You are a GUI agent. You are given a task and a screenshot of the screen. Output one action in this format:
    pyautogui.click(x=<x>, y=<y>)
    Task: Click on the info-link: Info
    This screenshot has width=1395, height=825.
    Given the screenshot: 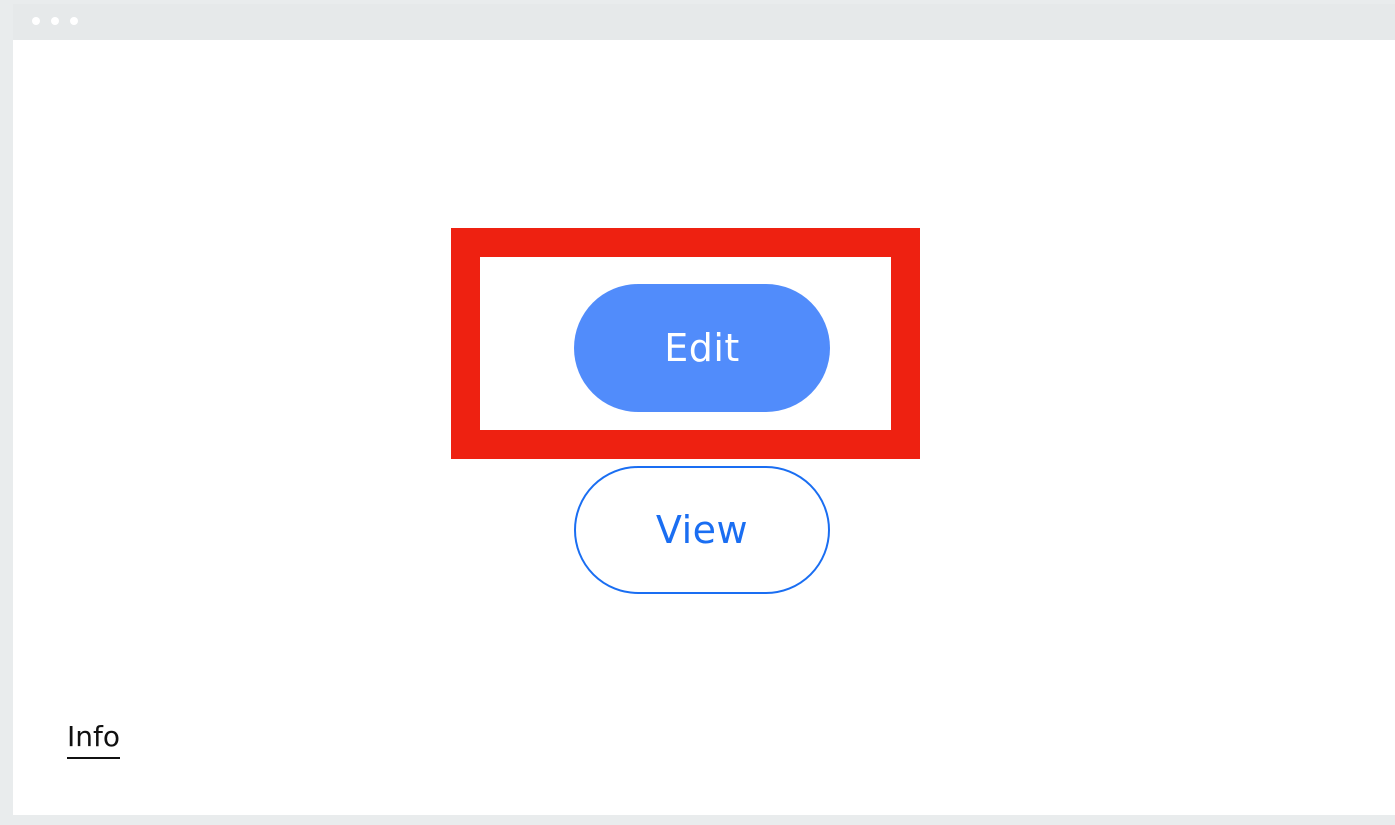 What is the action you would take?
    pyautogui.click(x=93, y=740)
    